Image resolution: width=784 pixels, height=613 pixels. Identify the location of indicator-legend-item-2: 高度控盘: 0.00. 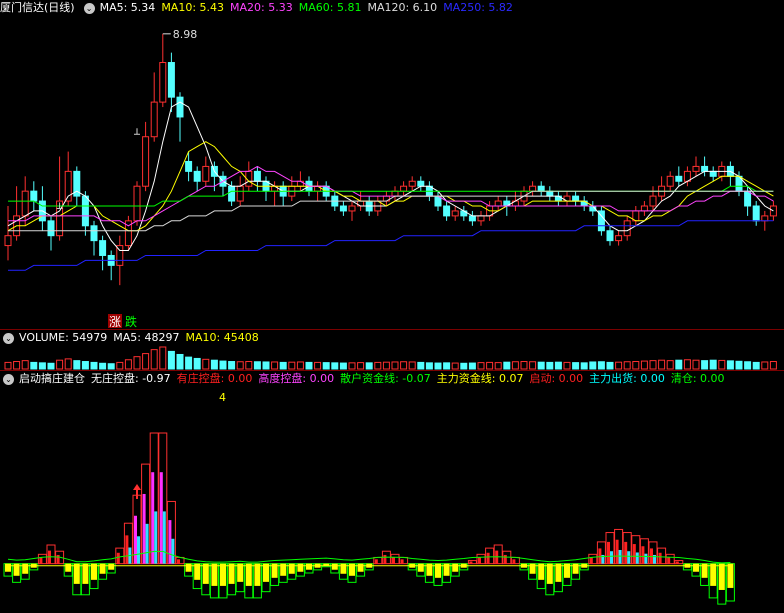
(296, 378).